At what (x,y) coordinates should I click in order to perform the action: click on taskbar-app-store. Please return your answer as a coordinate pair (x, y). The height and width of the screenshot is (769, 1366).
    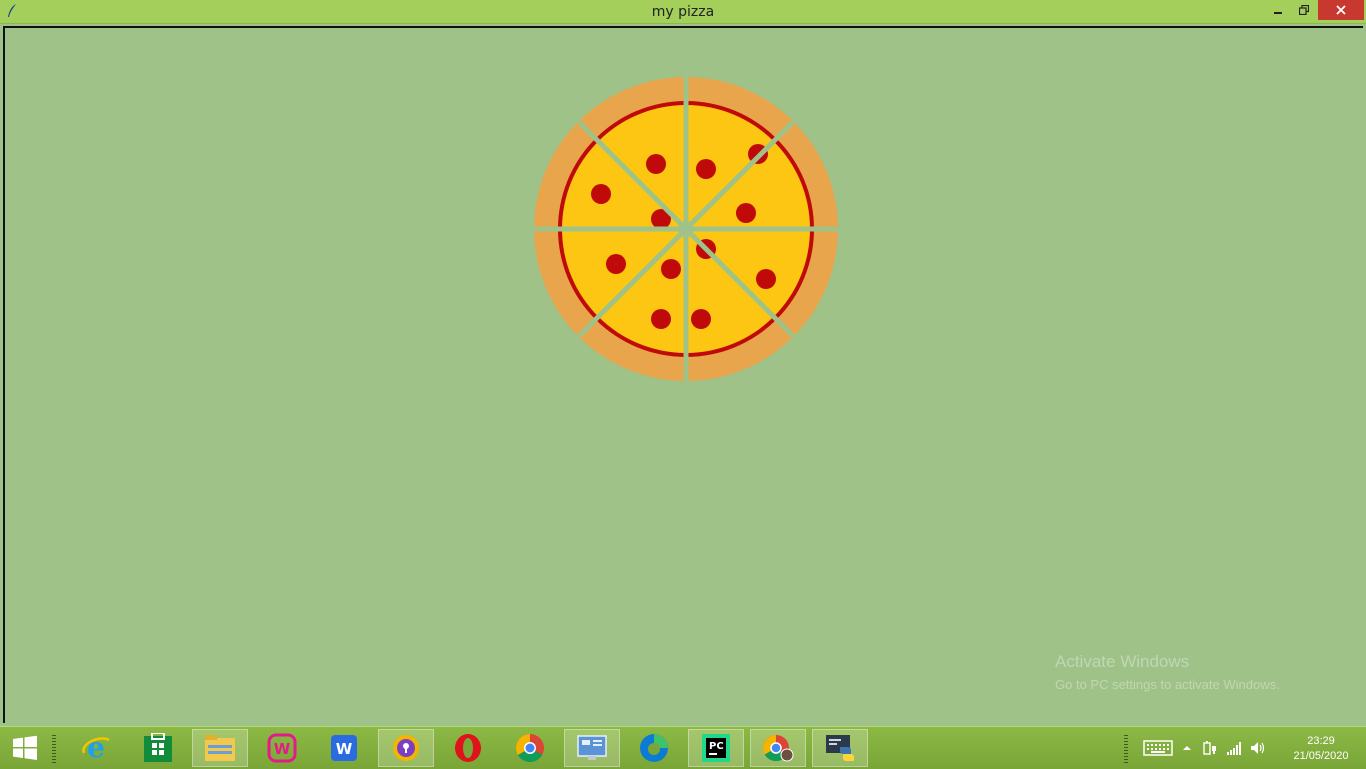
    Looking at the image, I should click on (158, 748).